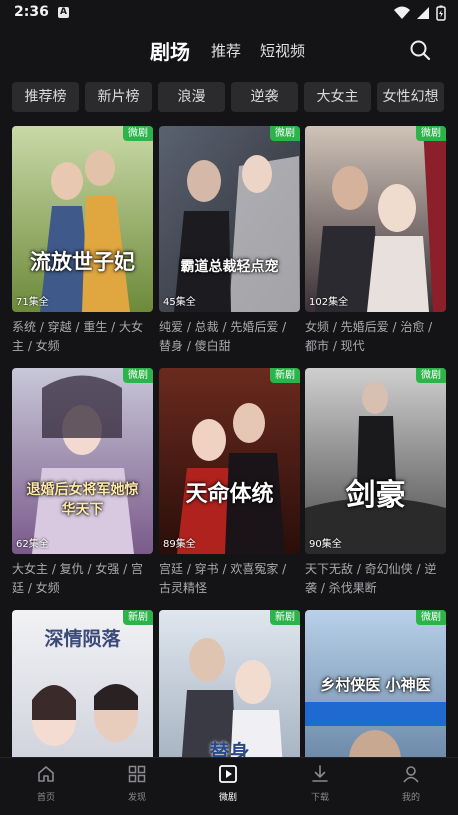 The width and height of the screenshot is (458, 815). I want to click on drama-card: 天命体统 新剧 89集全 宫廷 / 穿书 / 欢喜冤家 / 古灵精怪, so click(229, 483).